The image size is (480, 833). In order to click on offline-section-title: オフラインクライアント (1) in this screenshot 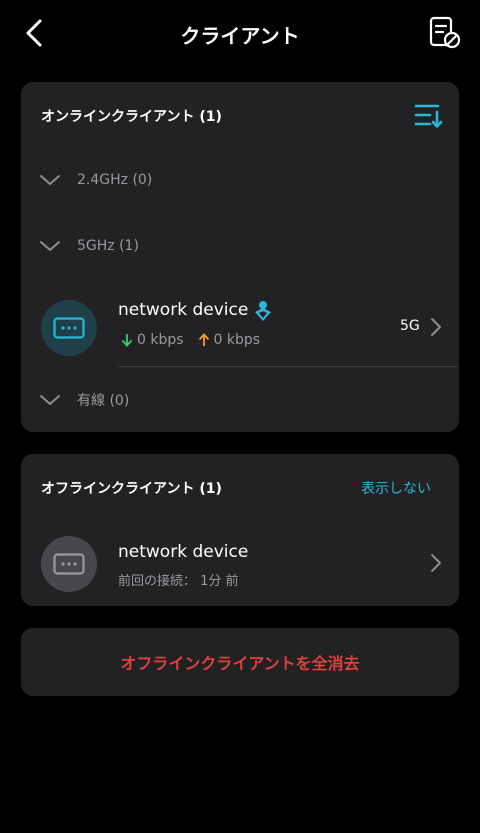, I will do `click(131, 489)`.